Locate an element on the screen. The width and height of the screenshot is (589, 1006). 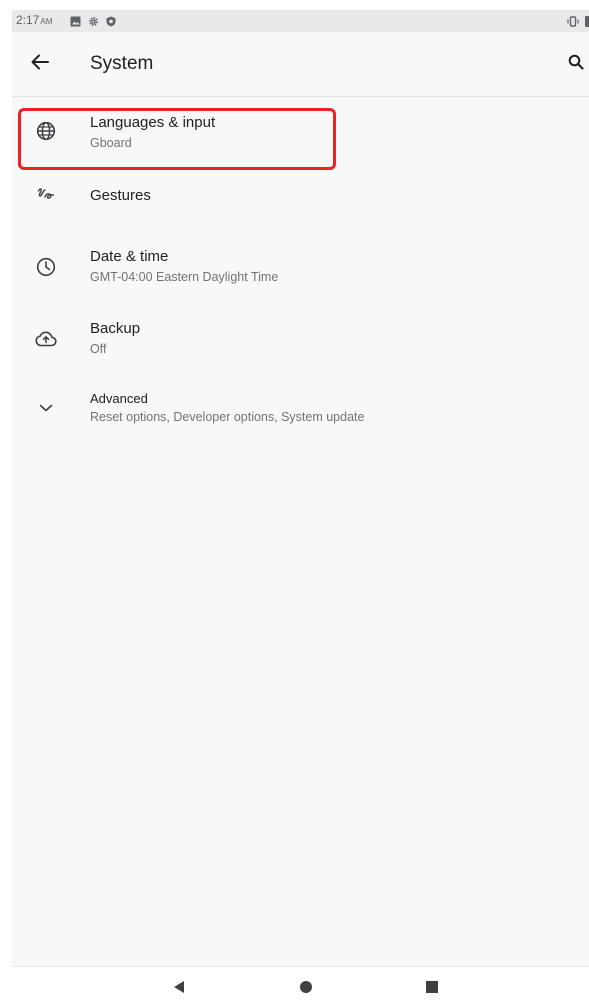
app-bar: System is located at coordinates (300, 64).